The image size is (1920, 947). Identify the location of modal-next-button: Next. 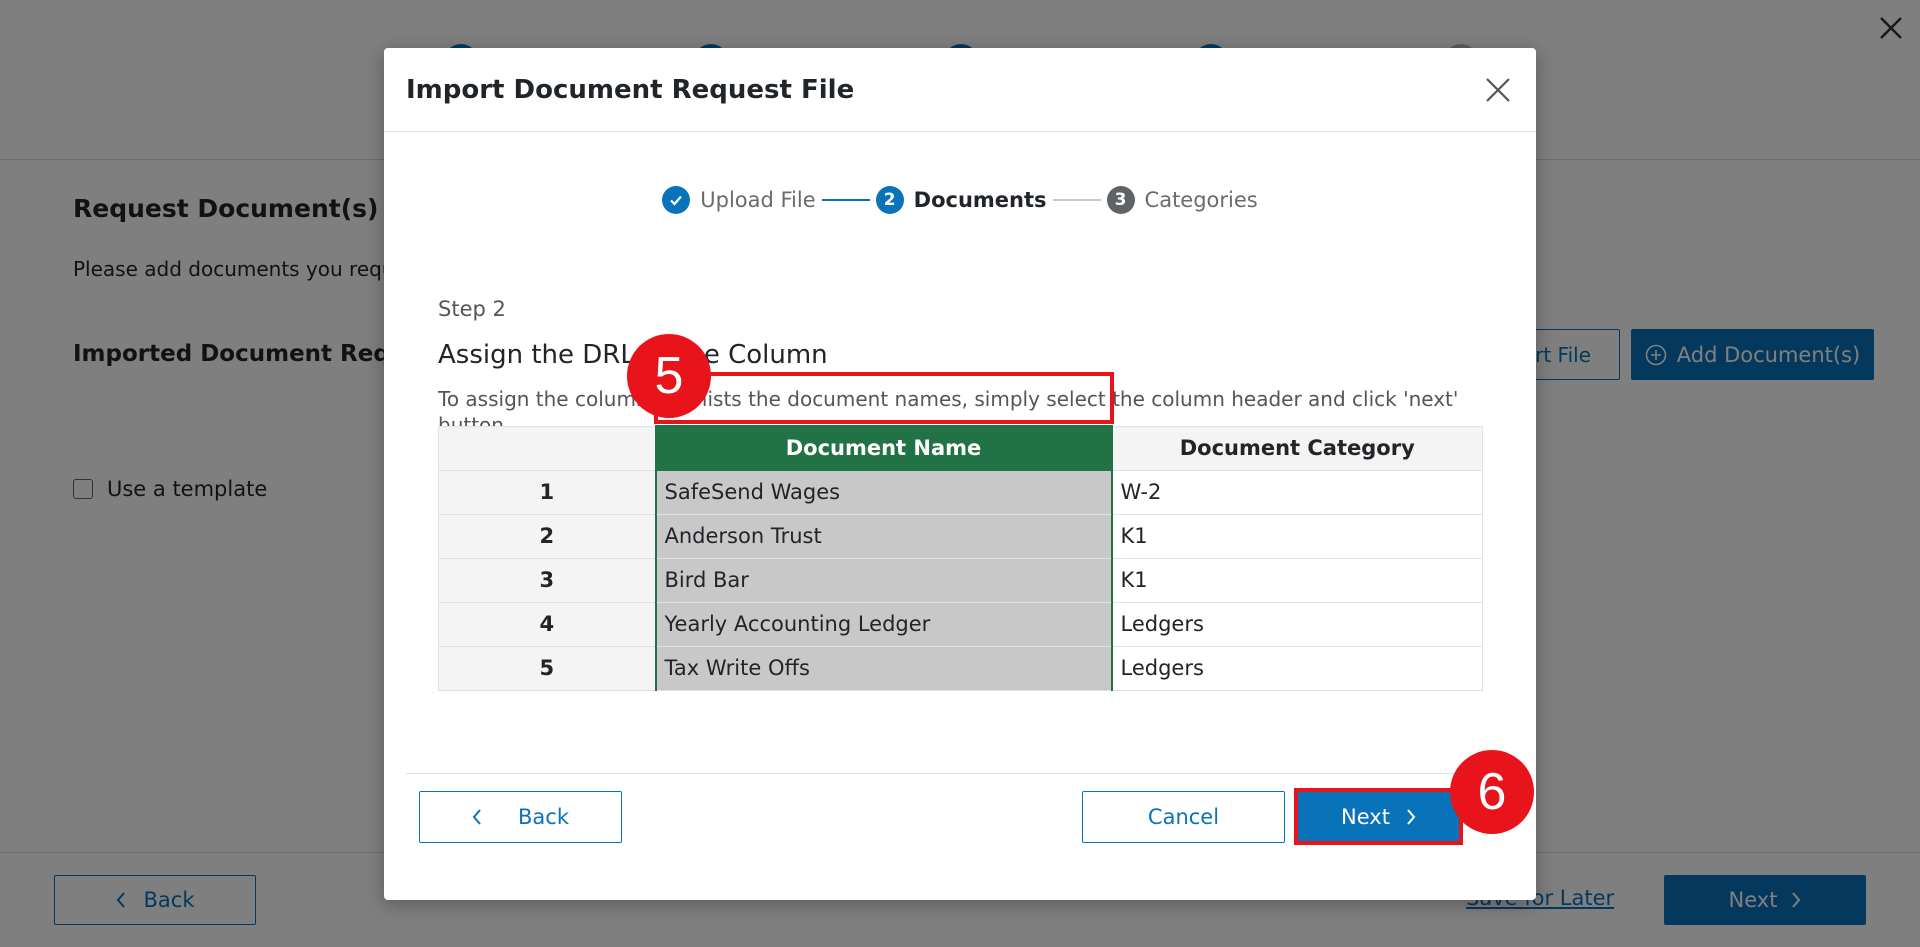
(1378, 817).